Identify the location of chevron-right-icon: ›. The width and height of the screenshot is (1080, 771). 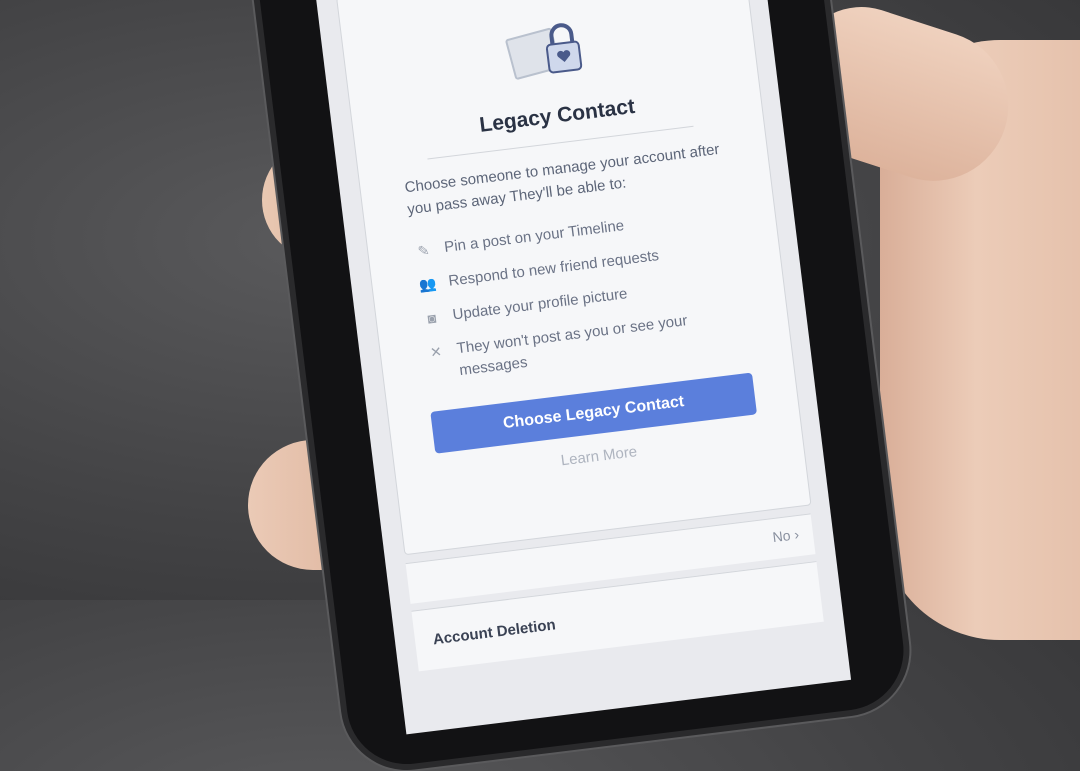
(796, 534).